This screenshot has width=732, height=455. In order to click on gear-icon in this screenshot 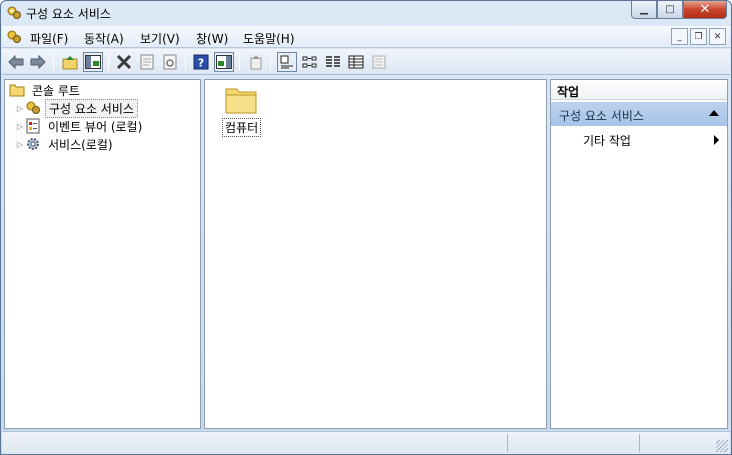, I will do `click(33, 144)`.